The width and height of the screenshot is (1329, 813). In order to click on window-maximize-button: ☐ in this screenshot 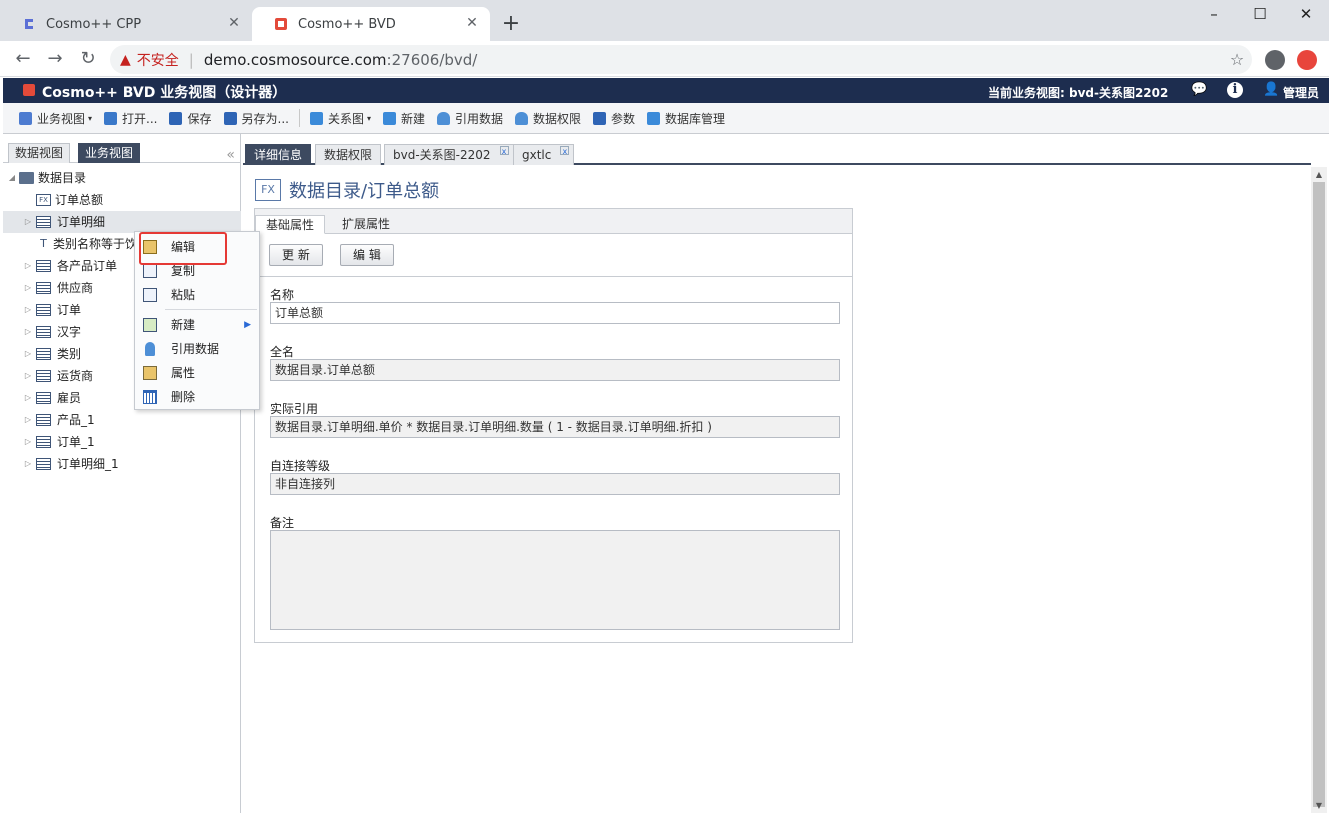, I will do `click(1260, 14)`.